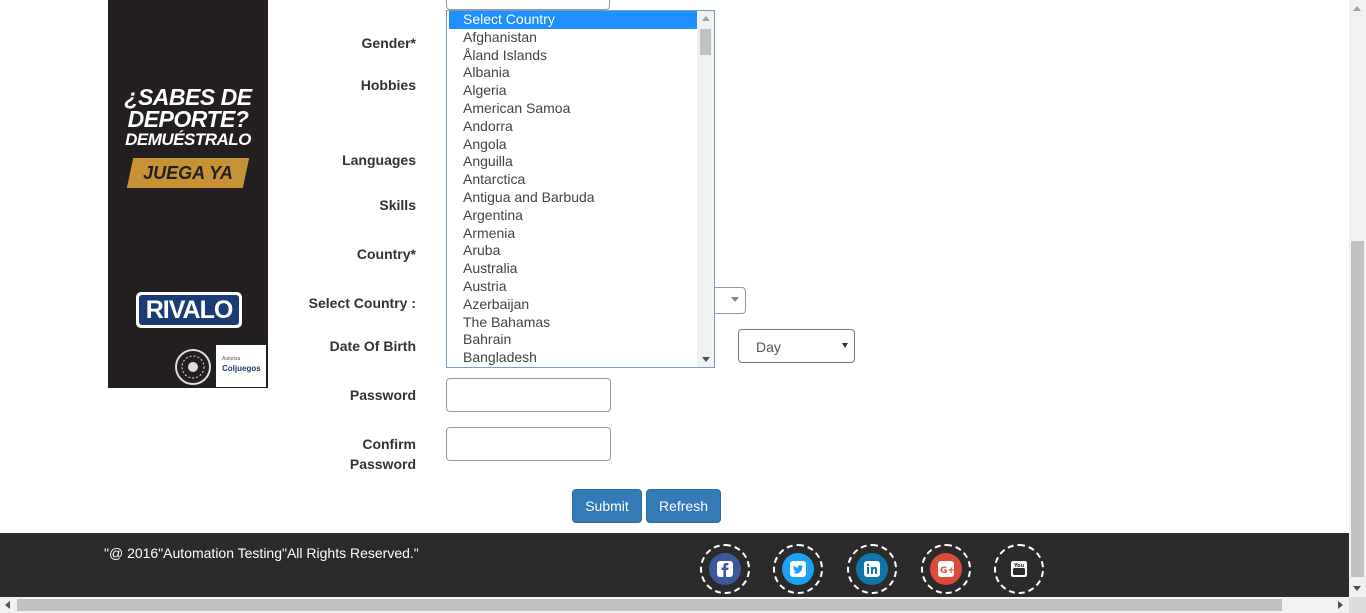 Image resolution: width=1366 pixels, height=613 pixels. I want to click on country-option: Aruba, so click(572, 251).